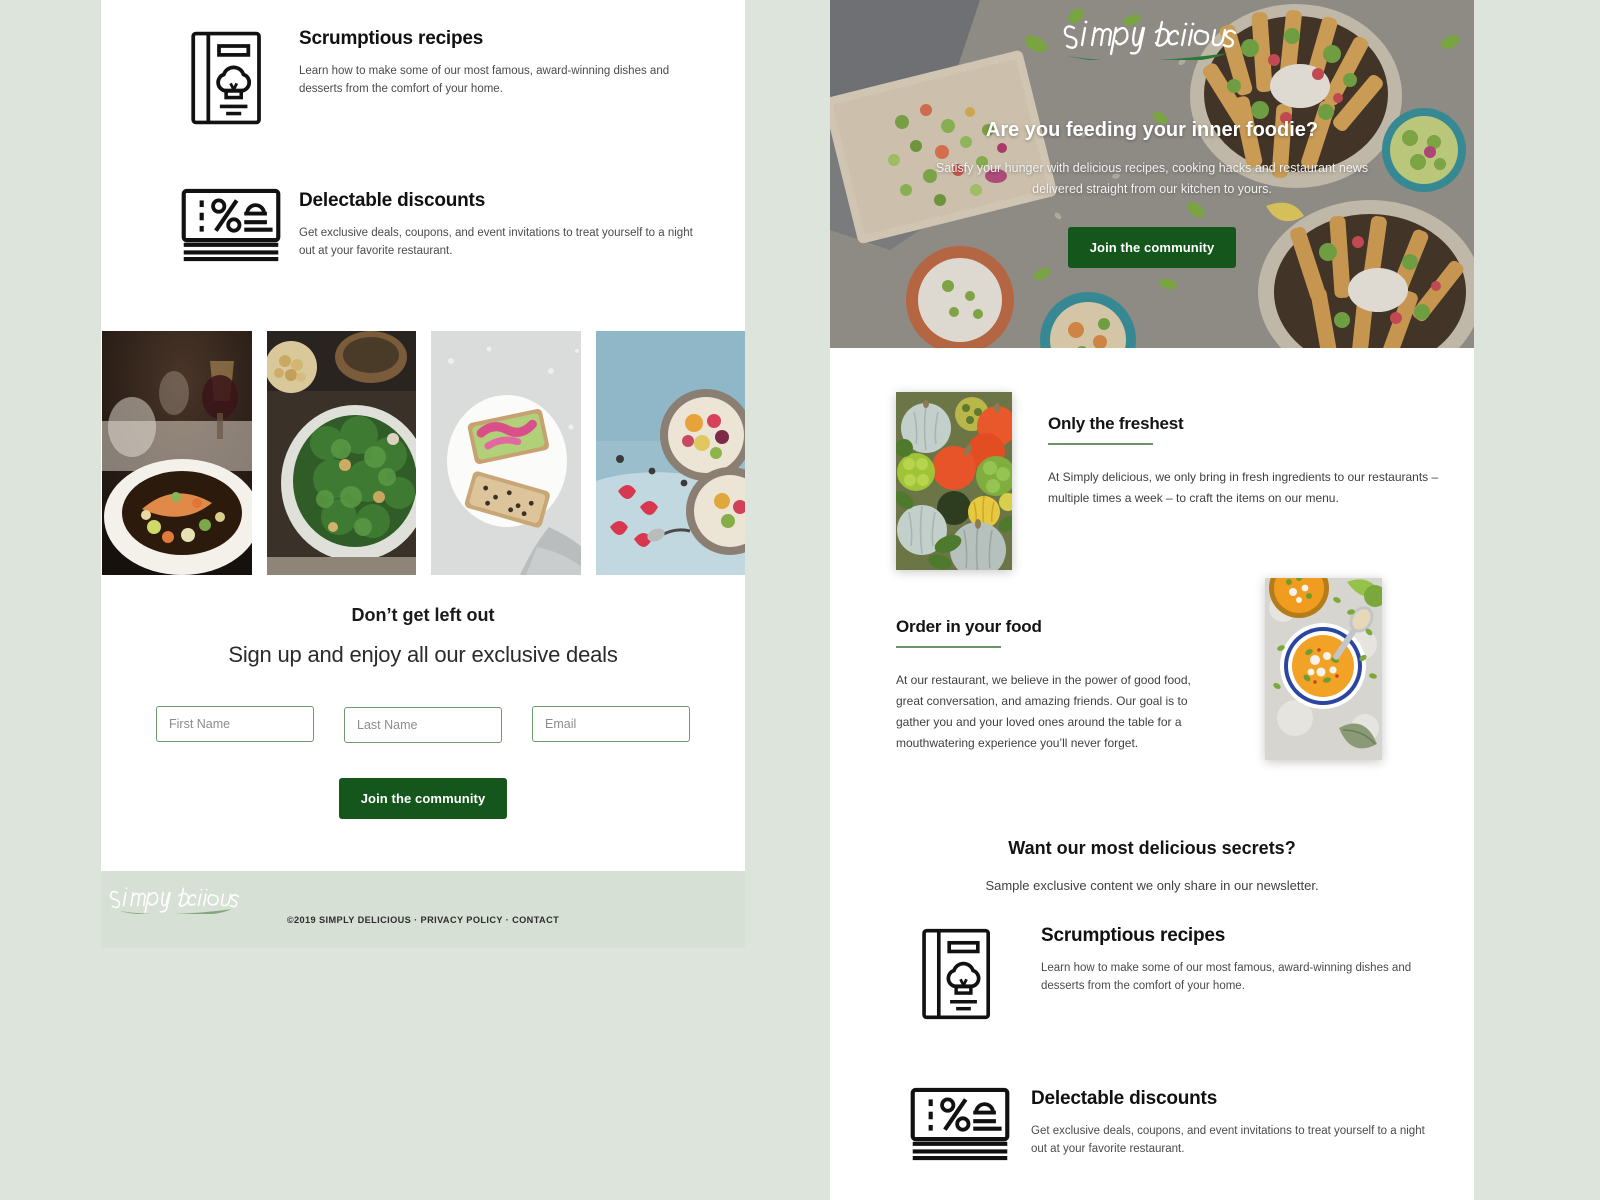  Describe the element at coordinates (423, 615) in the screenshot. I see `signup-kicker: Don’t get left out` at that location.